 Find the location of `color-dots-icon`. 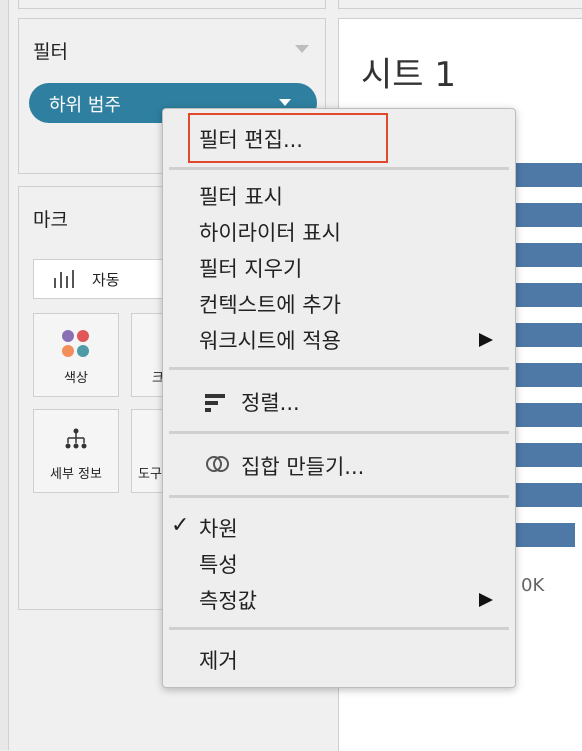

color-dots-icon is located at coordinates (76, 344).